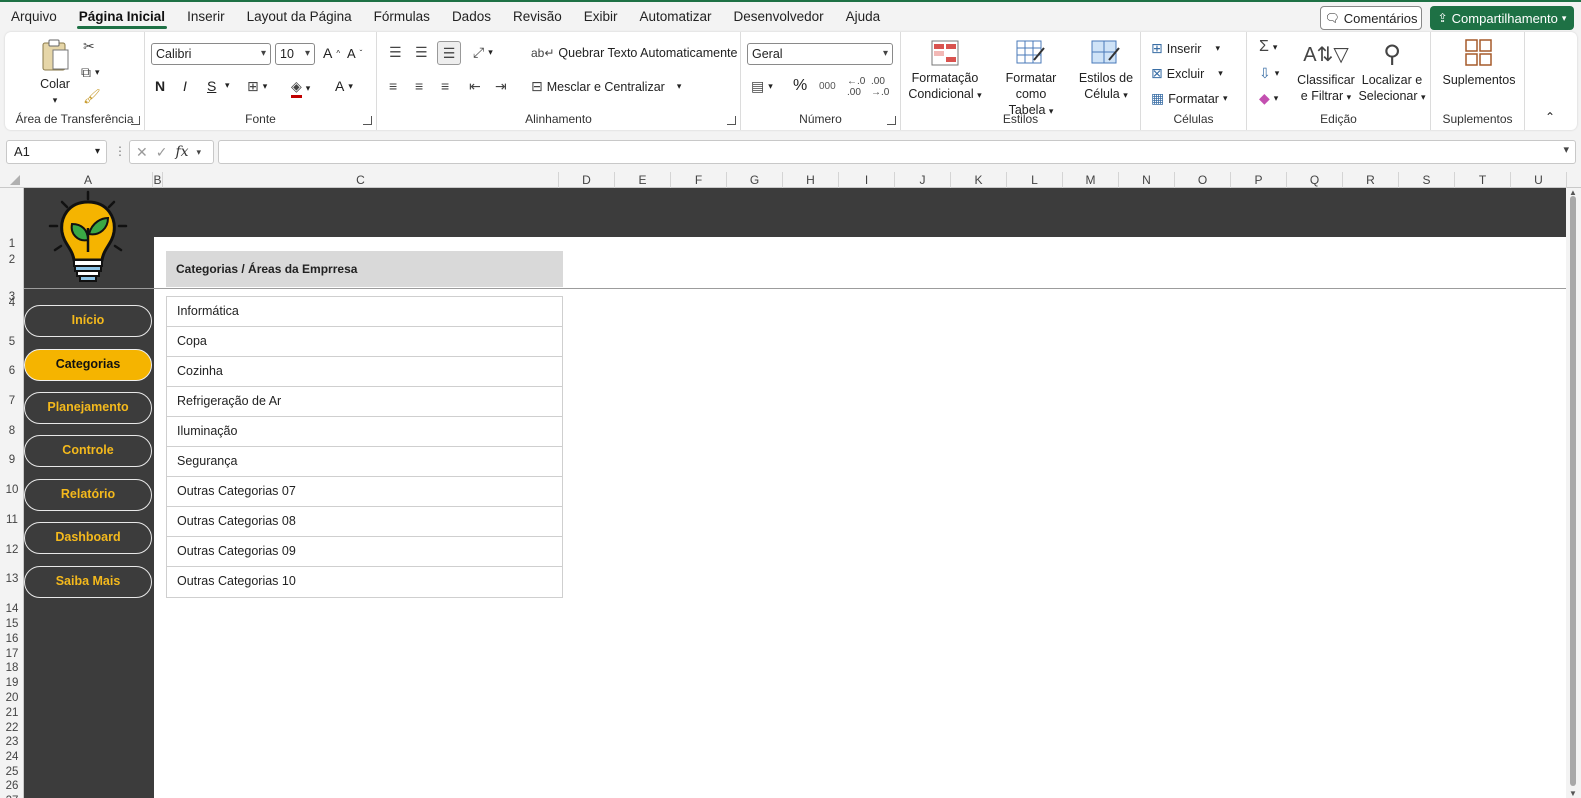  Describe the element at coordinates (12, 713) in the screenshot. I see `row-header: 21` at that location.